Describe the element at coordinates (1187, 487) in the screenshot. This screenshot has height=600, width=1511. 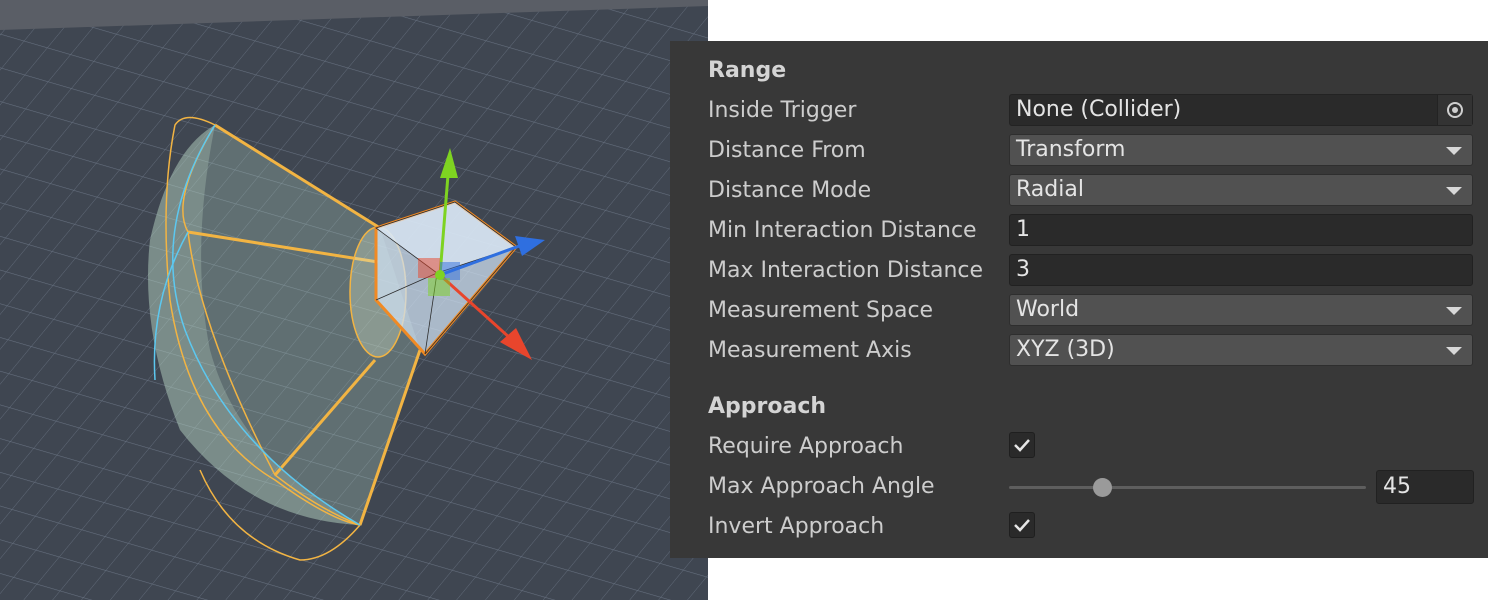
I see `max-approach-angle-slider` at that location.